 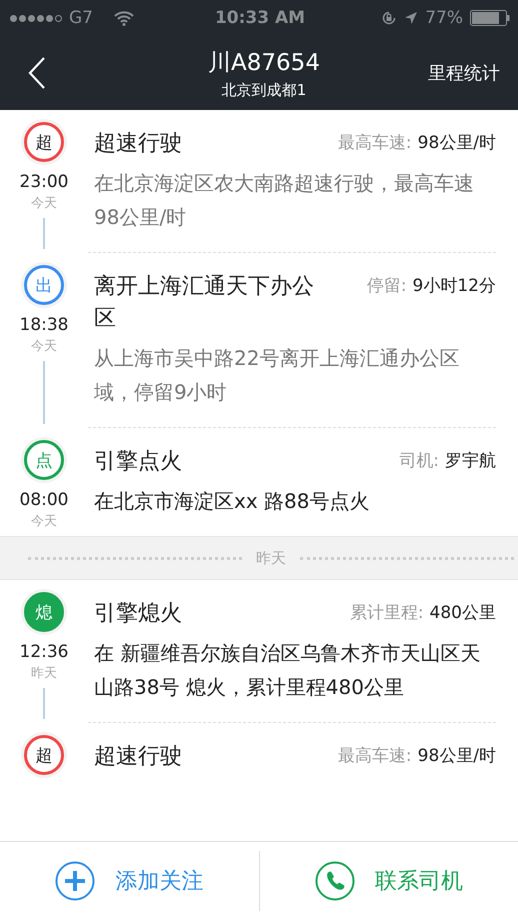 I want to click on signal-icon, so click(x=36, y=18).